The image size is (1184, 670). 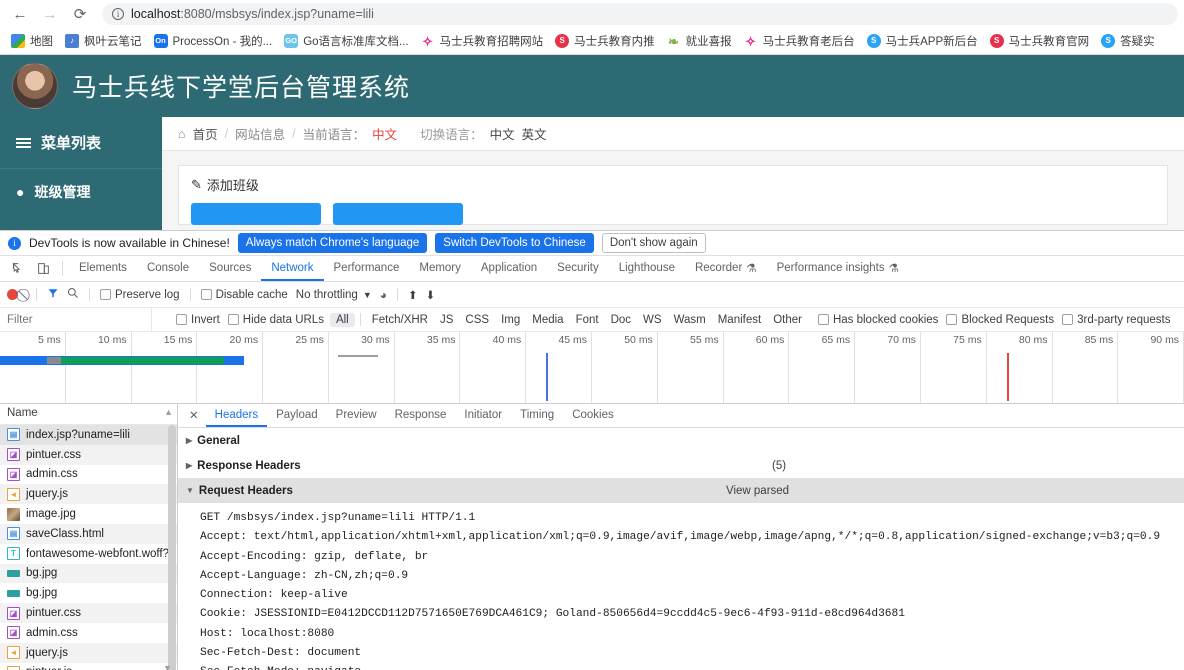 I want to click on bookmark-item: ♪ 枫叶云笔记, so click(x=104, y=41).